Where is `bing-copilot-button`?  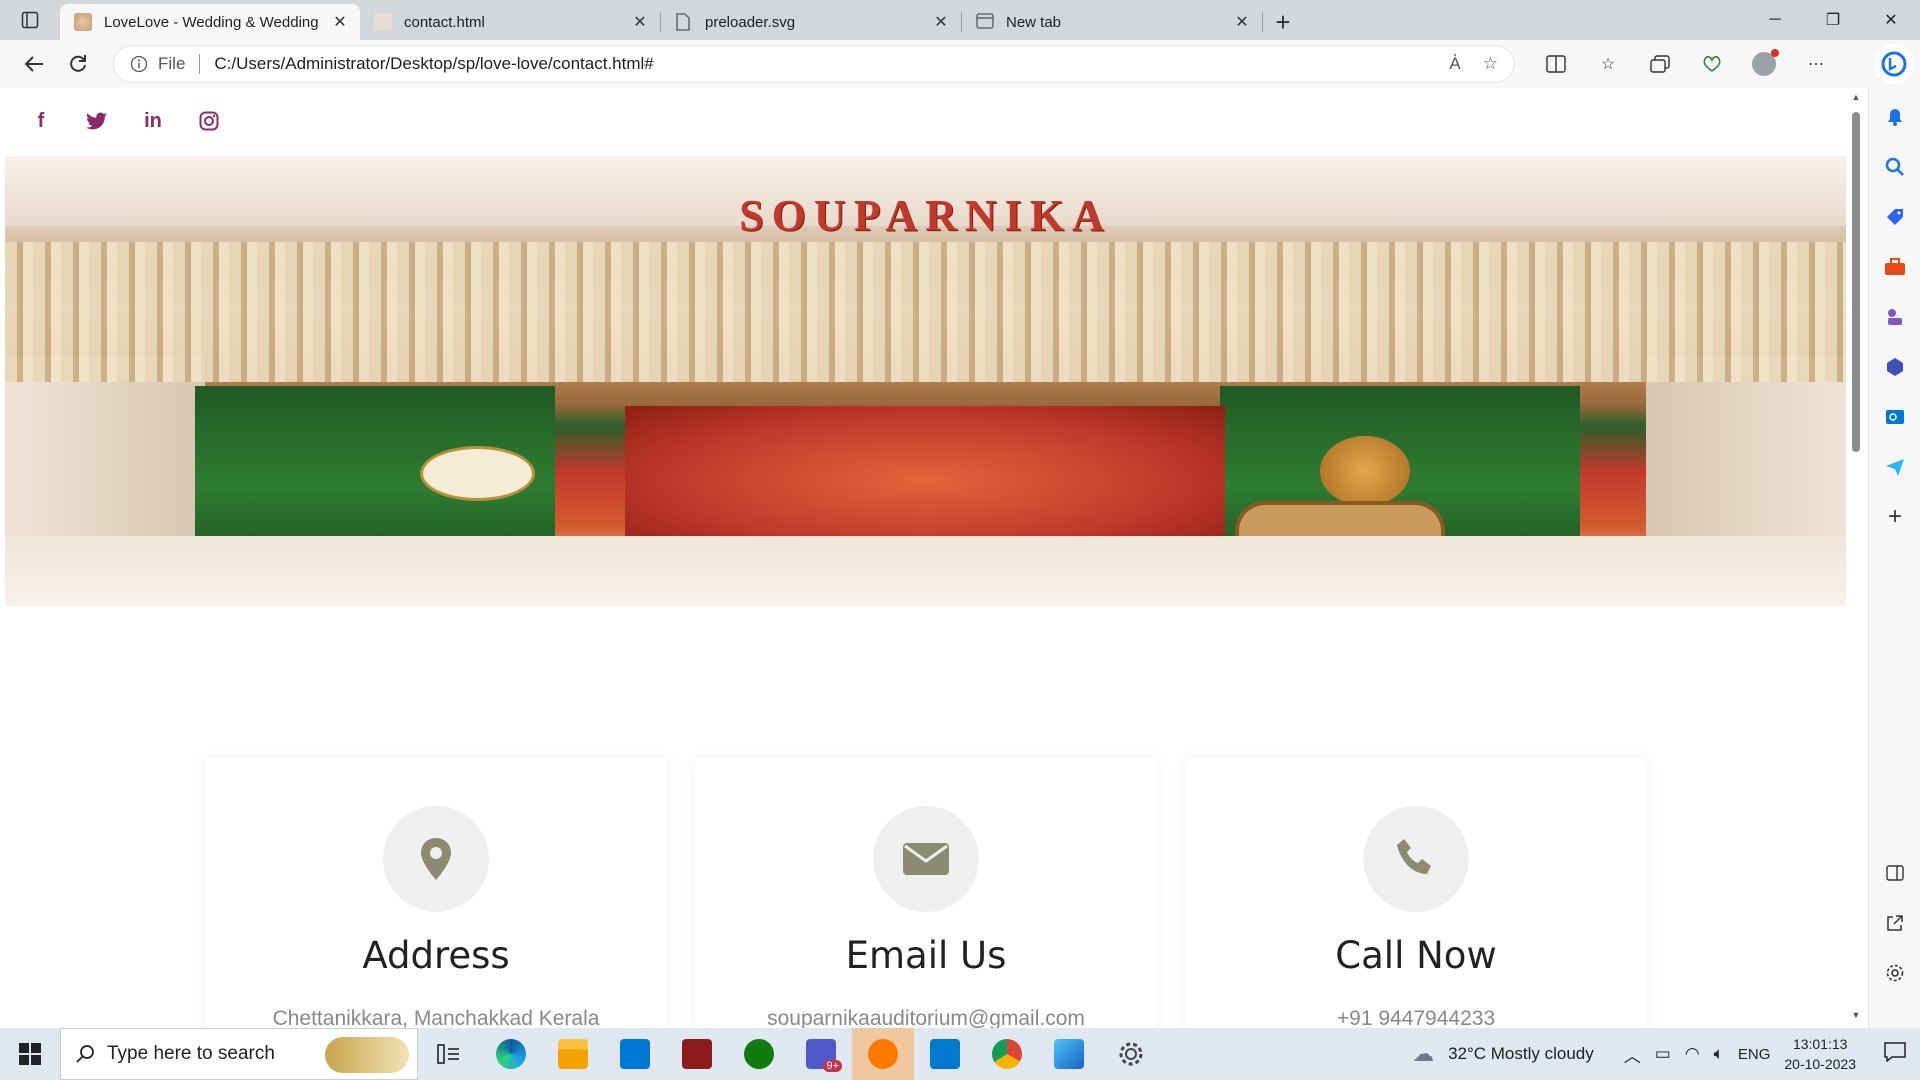 bing-copilot-button is located at coordinates (1894, 64).